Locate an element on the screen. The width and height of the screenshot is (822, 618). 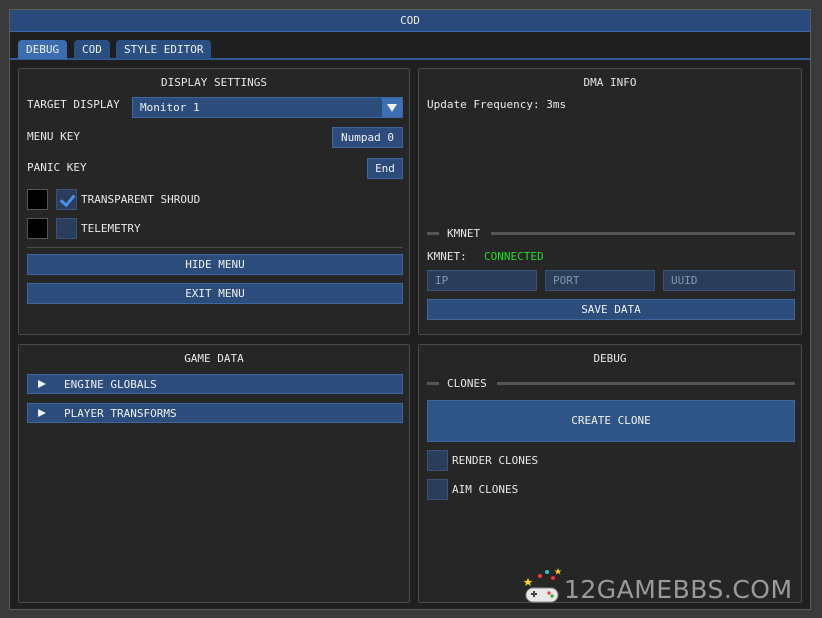
display-settings-title: DISPLAY SETTINGS is located at coordinates (214, 82).